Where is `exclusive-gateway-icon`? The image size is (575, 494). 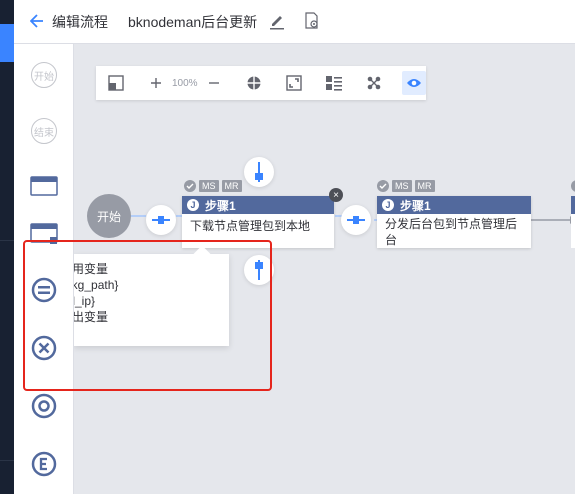 exclusive-gateway-icon is located at coordinates (44, 348).